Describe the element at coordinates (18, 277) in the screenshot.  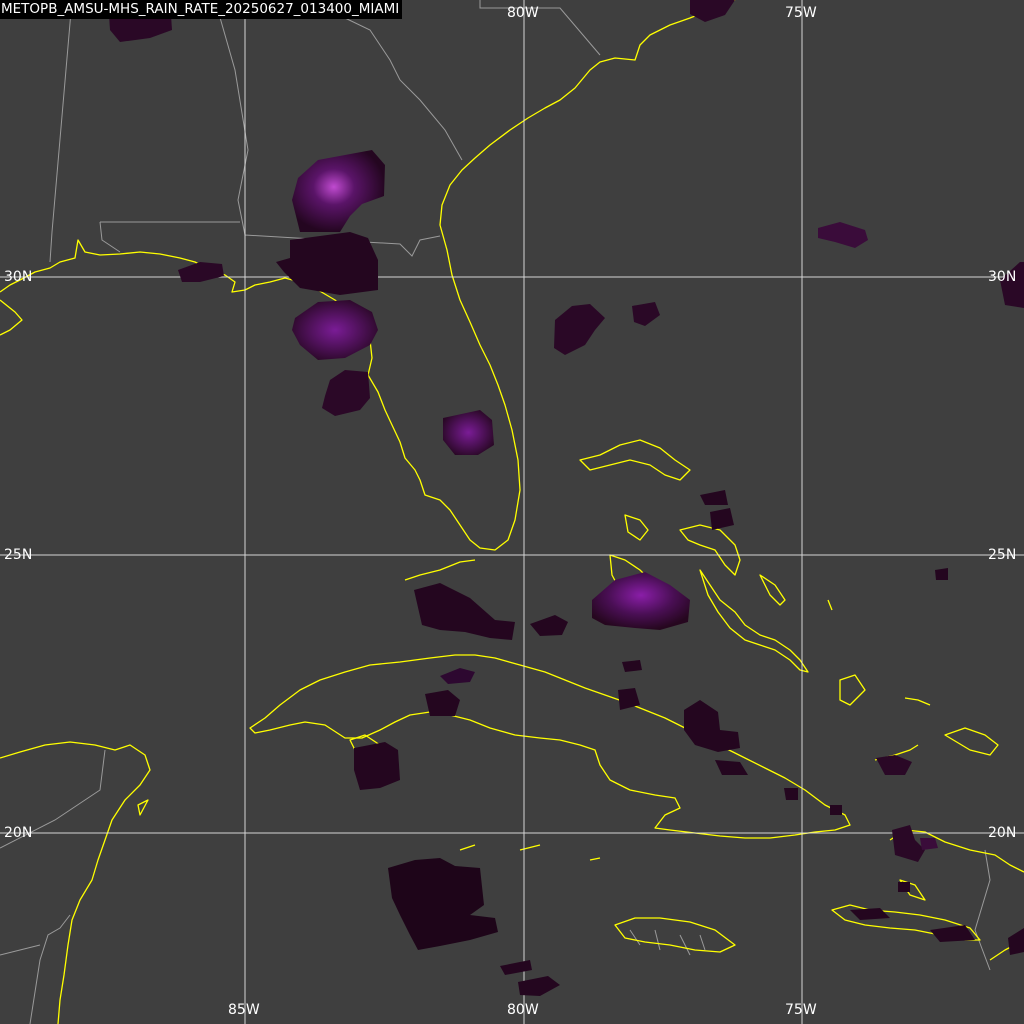
I see `lat-label-left-30n: 30N` at that location.